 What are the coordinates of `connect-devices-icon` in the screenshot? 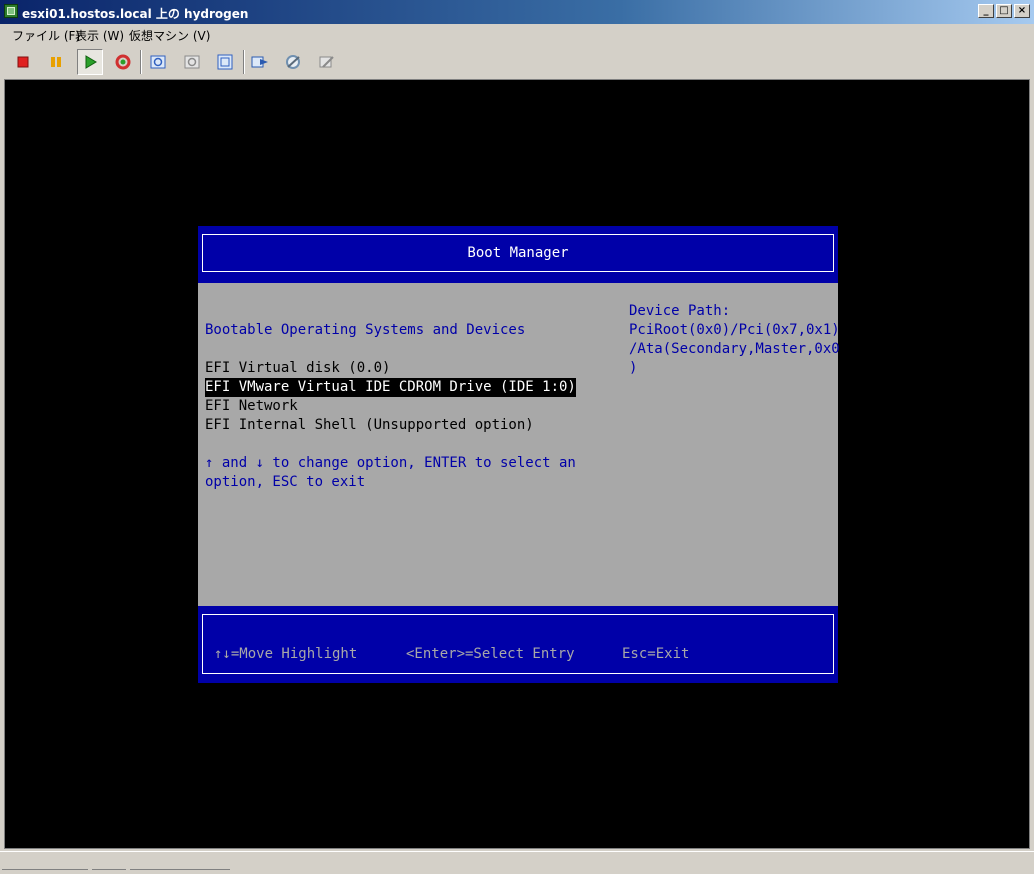 It's located at (259, 62).